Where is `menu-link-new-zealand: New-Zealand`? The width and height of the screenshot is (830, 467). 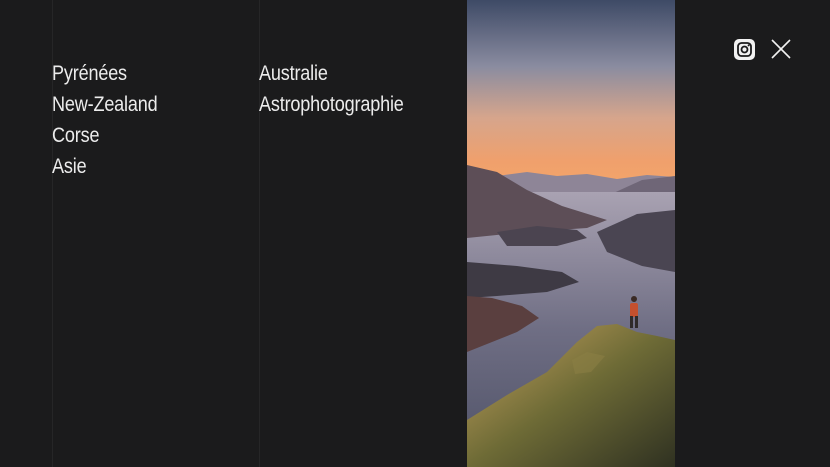
menu-link-new-zealand: New-Zealand is located at coordinates (105, 104).